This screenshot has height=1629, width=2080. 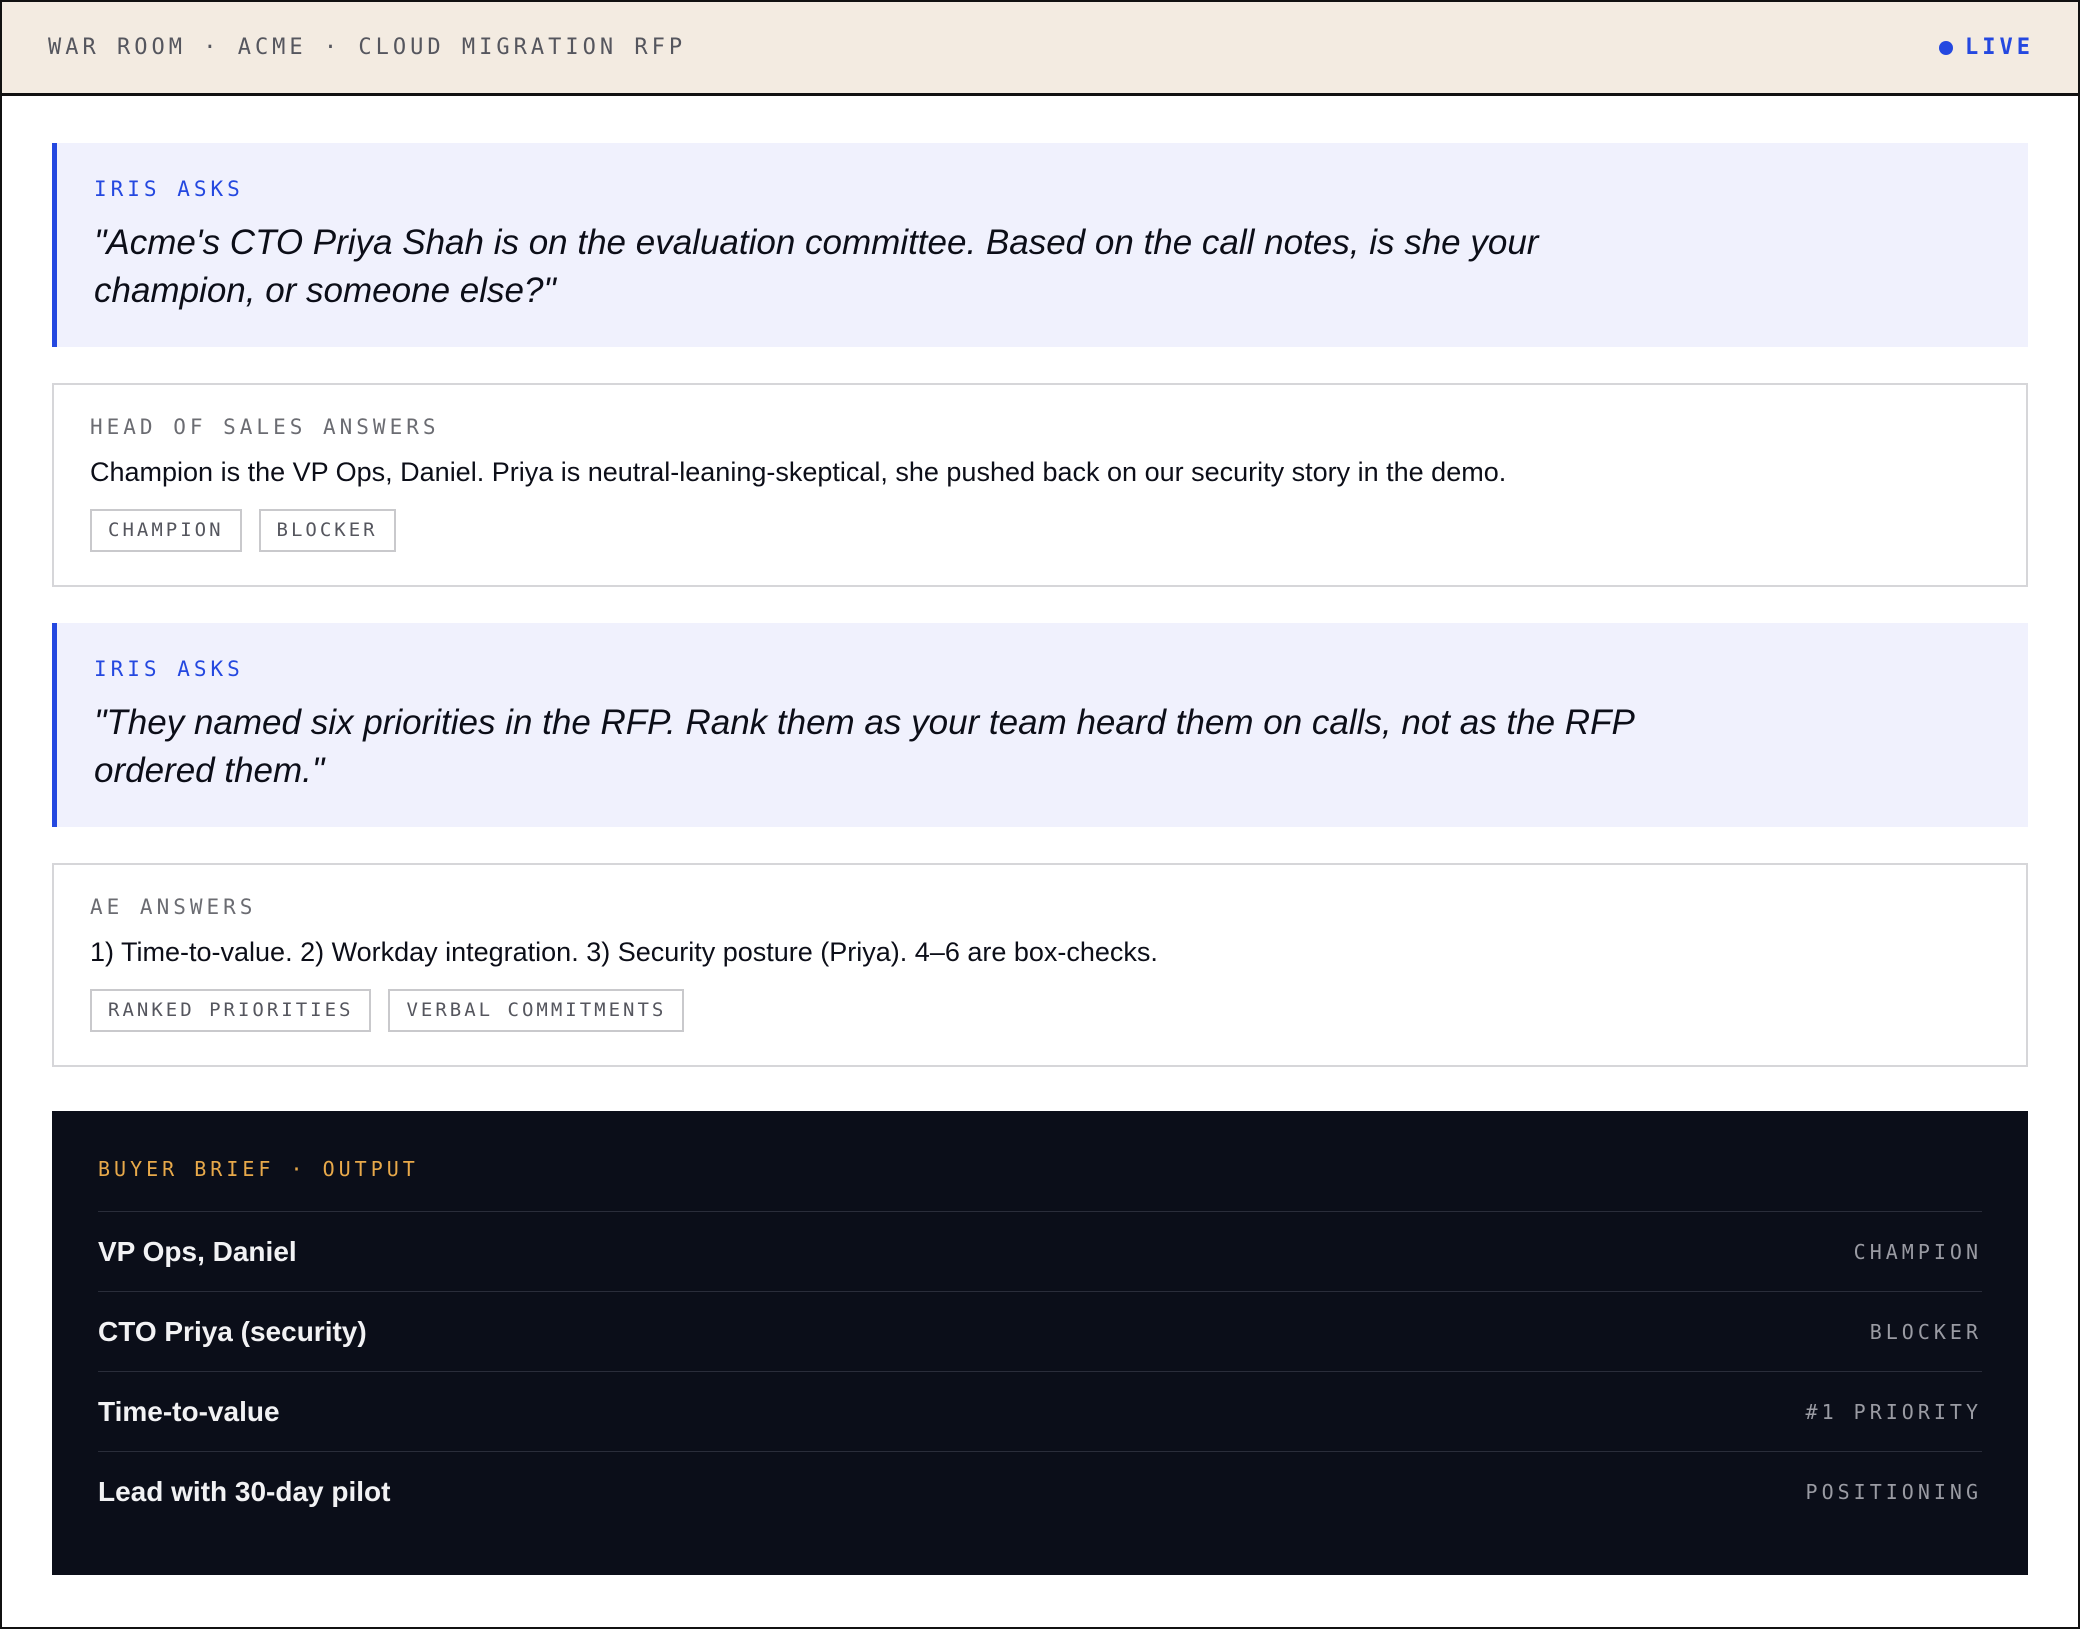 I want to click on brief-row: Lead with 30-day pilot POSITIONING, so click(x=1040, y=1491).